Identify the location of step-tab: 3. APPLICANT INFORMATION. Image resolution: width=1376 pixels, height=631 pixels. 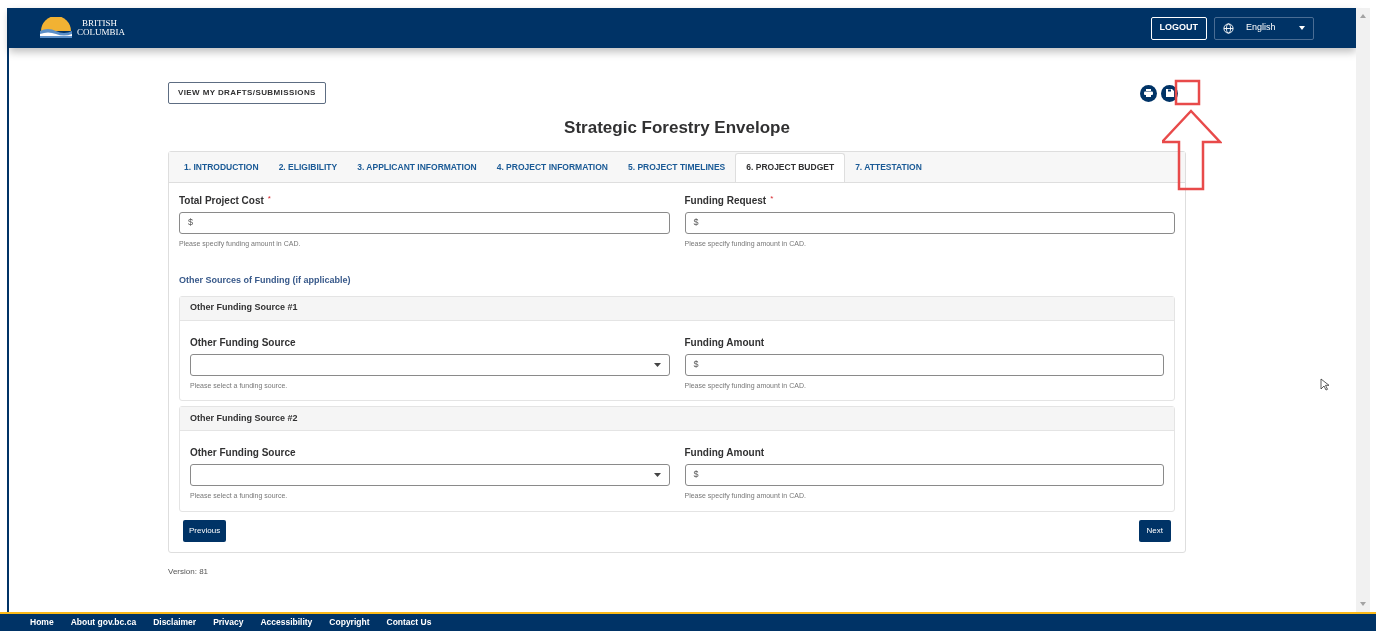
(417, 167).